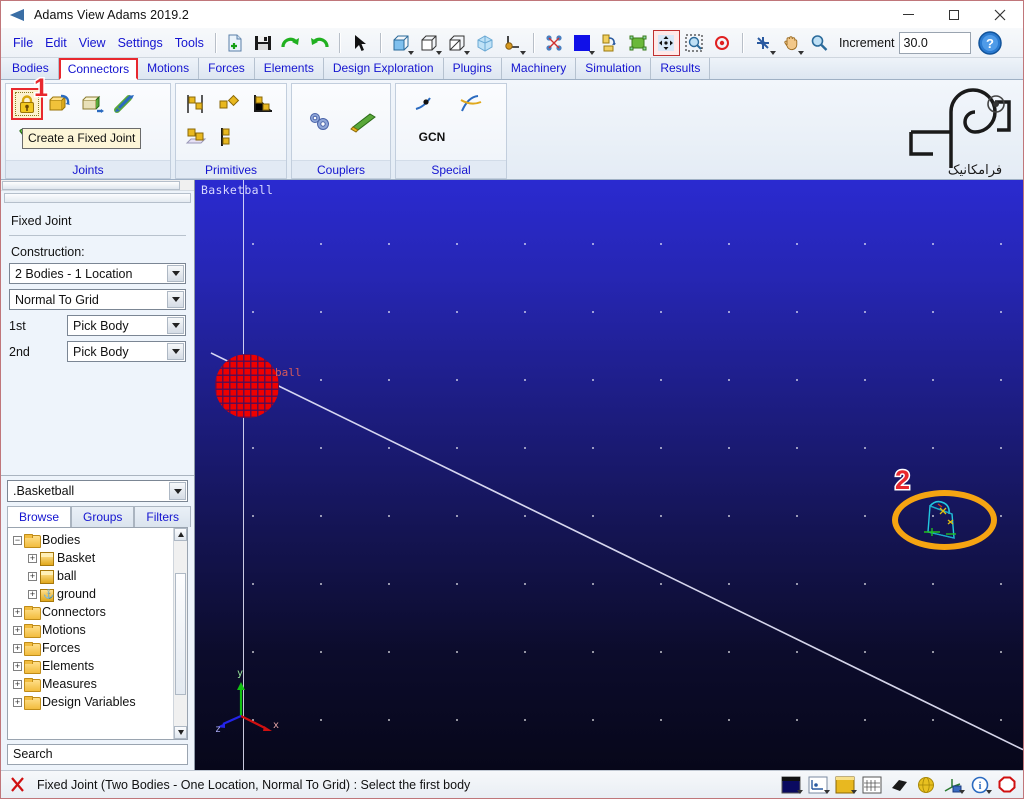 Image resolution: width=1024 pixels, height=799 pixels. What do you see at coordinates (638, 43) in the screenshot?
I see `render-green-icon` at bounding box center [638, 43].